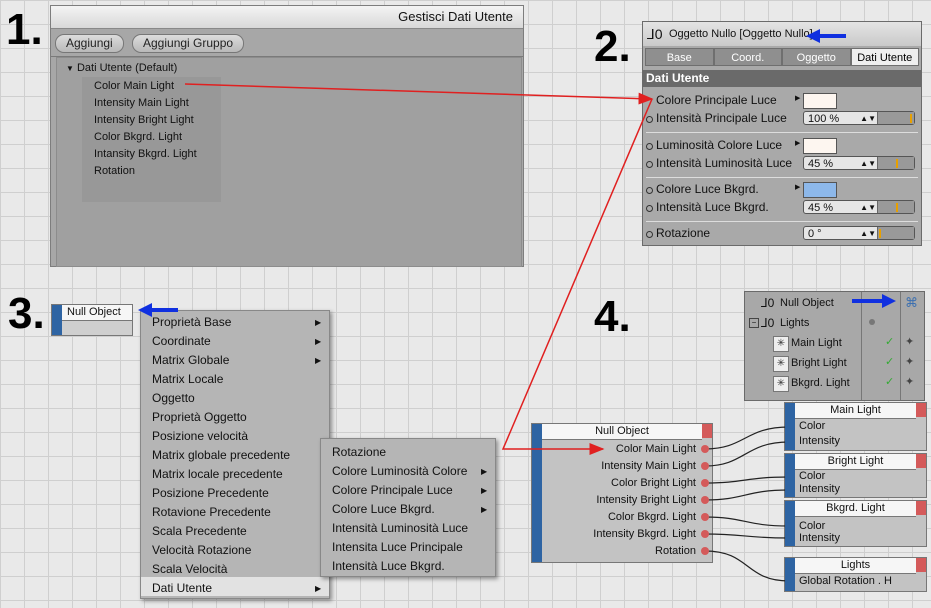 The image size is (931, 608). What do you see at coordinates (577, 276) in the screenshot?
I see `arrow-panel2-to-panel4` at bounding box center [577, 276].